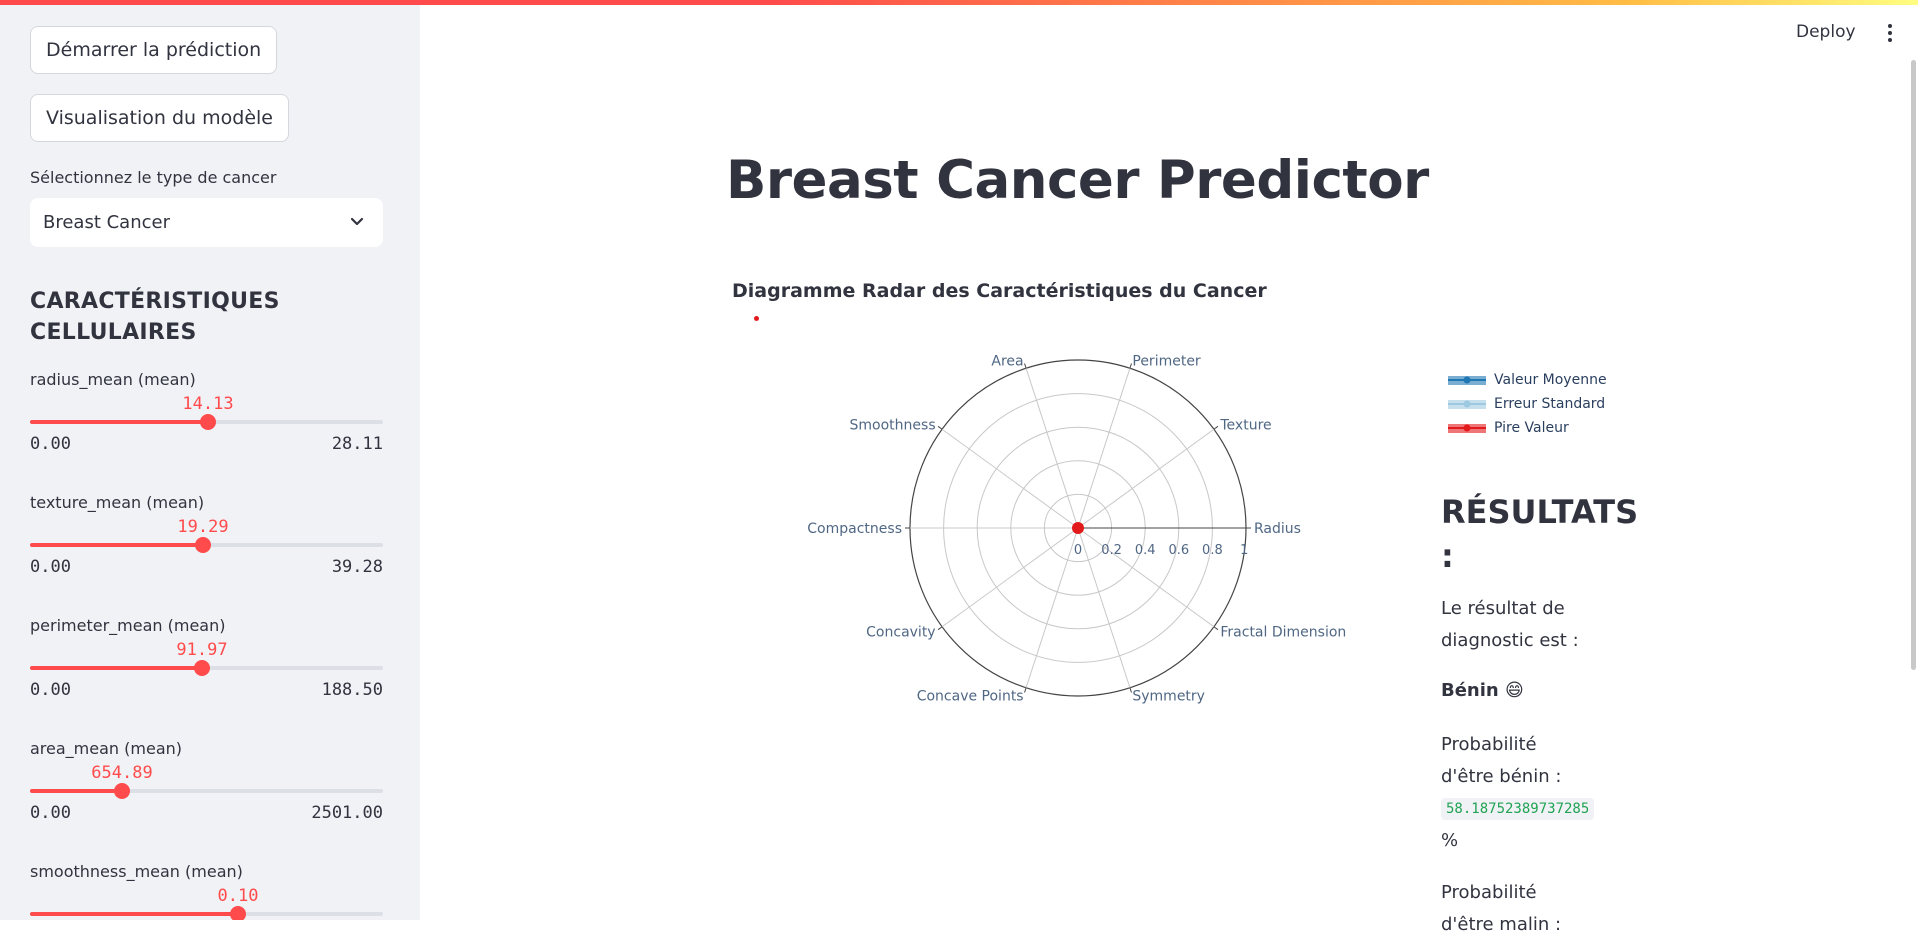  I want to click on legend-item: Valeur Moyenne, so click(1527, 380).